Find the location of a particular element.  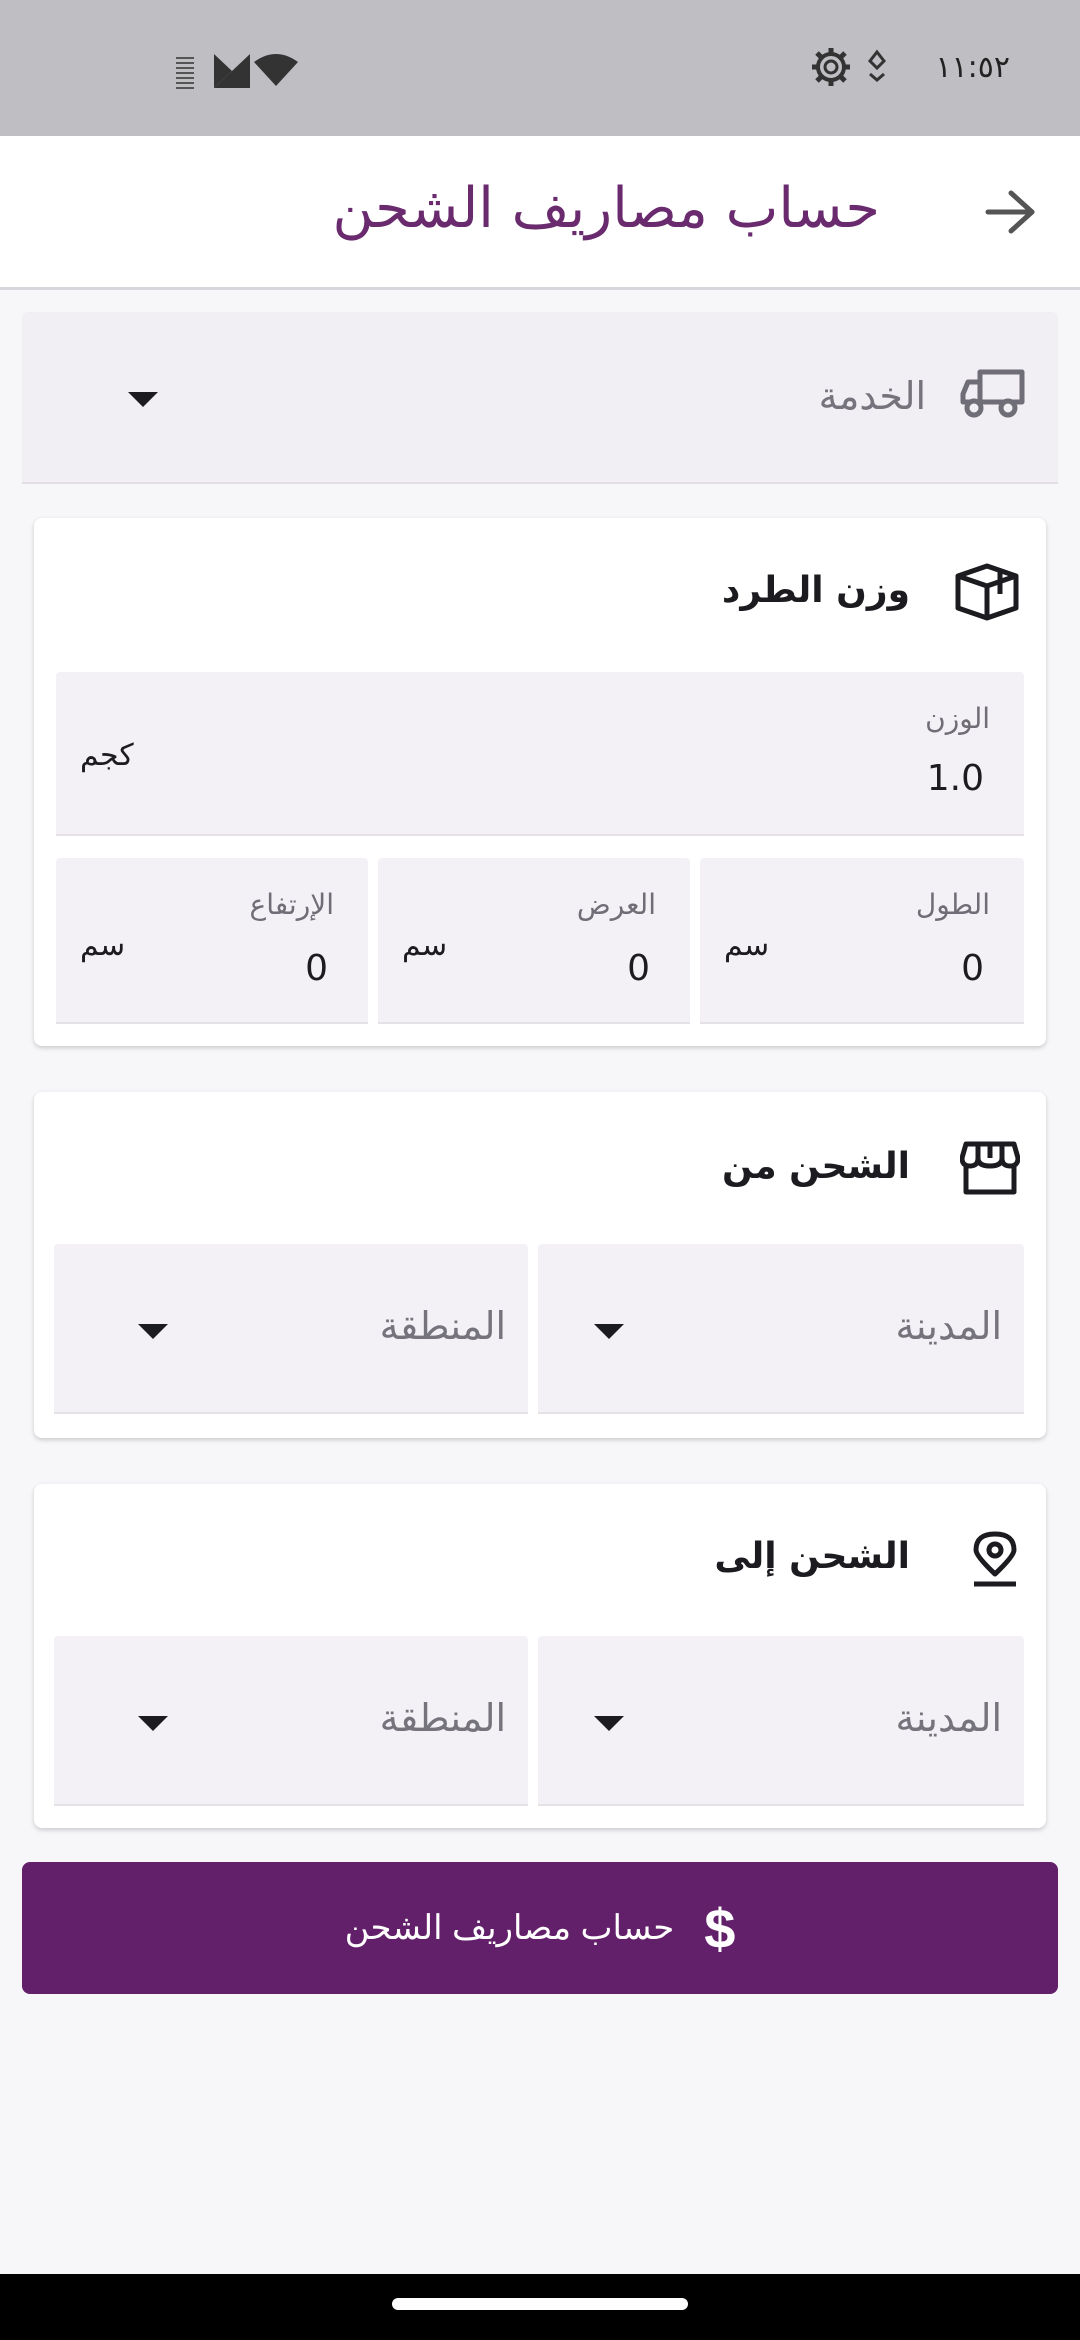

weight-value: 1.0 is located at coordinates (955, 778).